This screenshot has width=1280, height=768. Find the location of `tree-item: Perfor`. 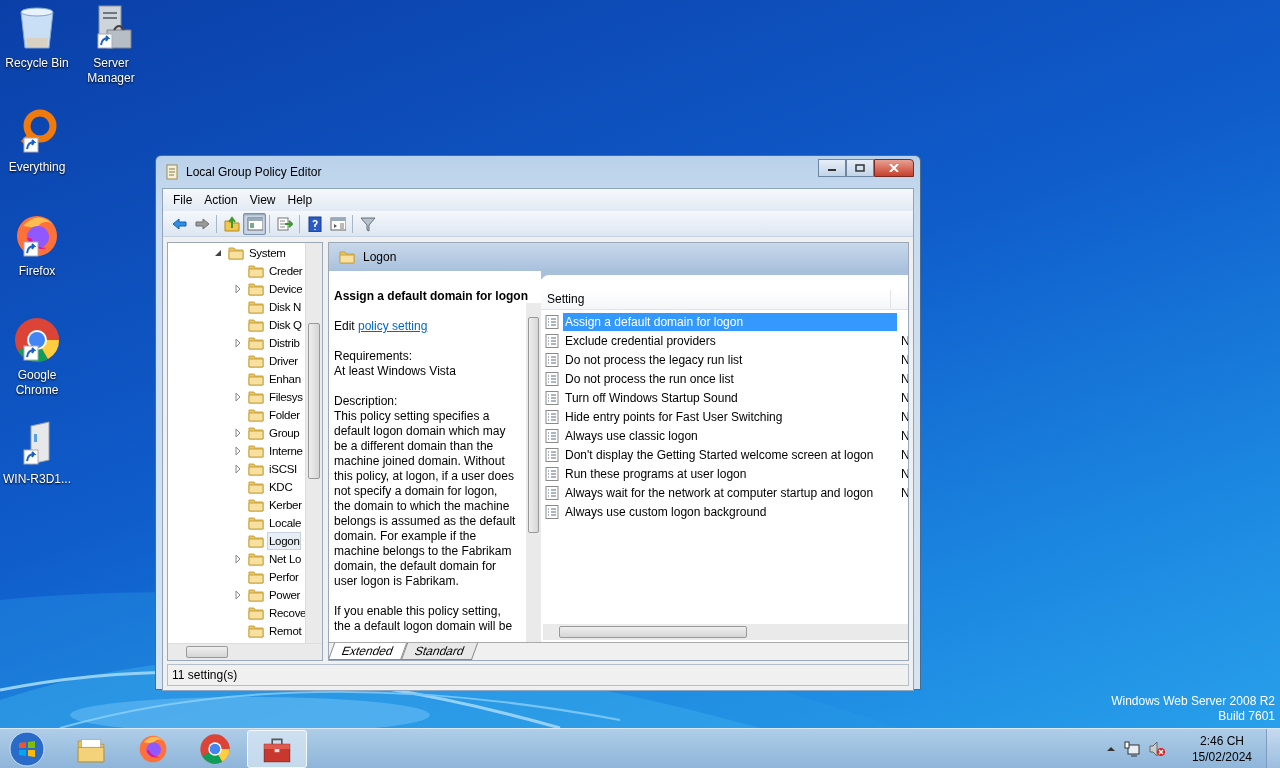

tree-item: Perfor is located at coordinates (284, 577).